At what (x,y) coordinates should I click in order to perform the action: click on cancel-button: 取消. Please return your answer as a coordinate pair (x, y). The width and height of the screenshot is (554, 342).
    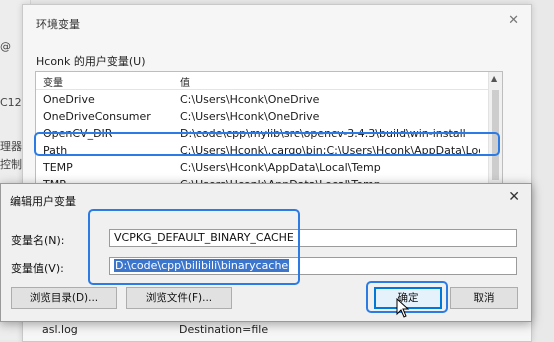
    Looking at the image, I should click on (484, 298).